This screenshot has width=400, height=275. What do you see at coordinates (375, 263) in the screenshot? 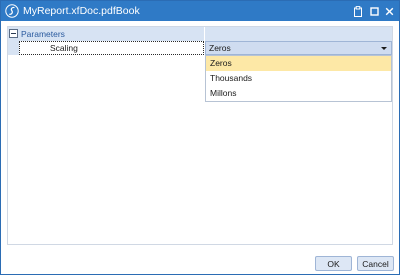
I see `cancel-button: Cancel` at bounding box center [375, 263].